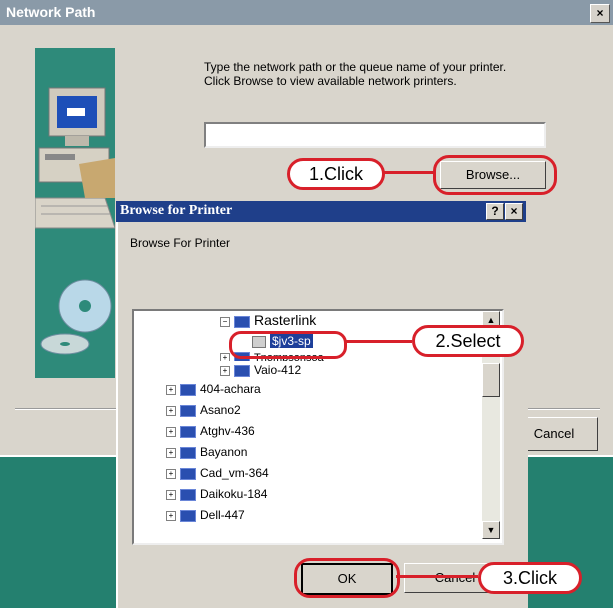  Describe the element at coordinates (495, 211) in the screenshot. I see `help-icon: ?` at that location.